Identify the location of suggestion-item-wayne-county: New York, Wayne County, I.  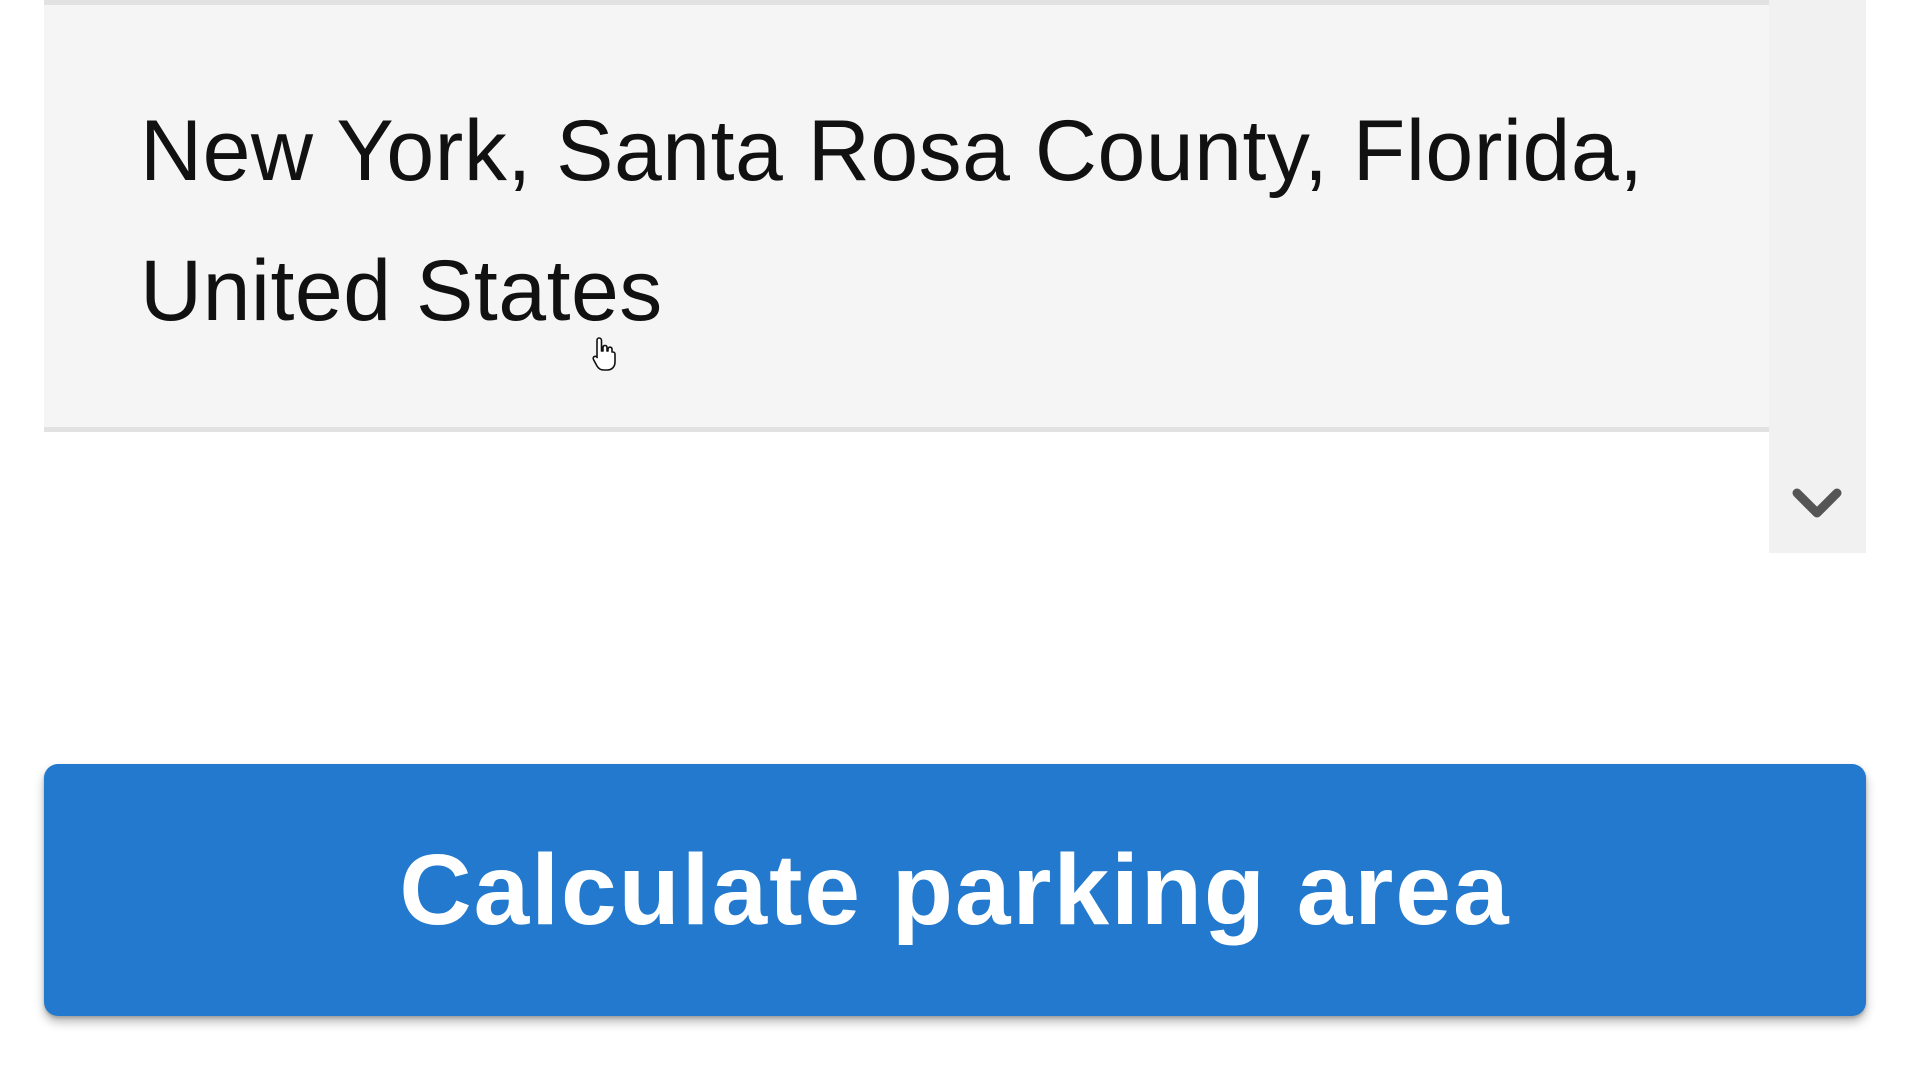
(906, 492).